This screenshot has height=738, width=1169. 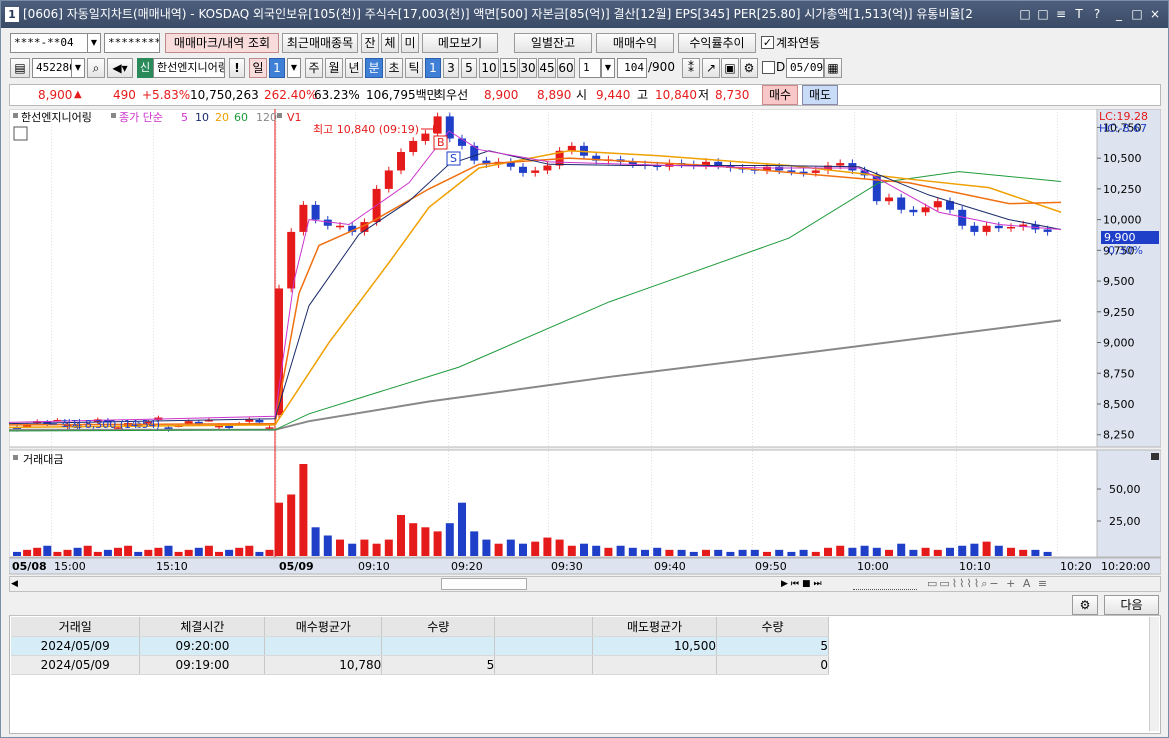 What do you see at coordinates (124, 95) in the screenshot?
I see `price-change: 490` at bounding box center [124, 95].